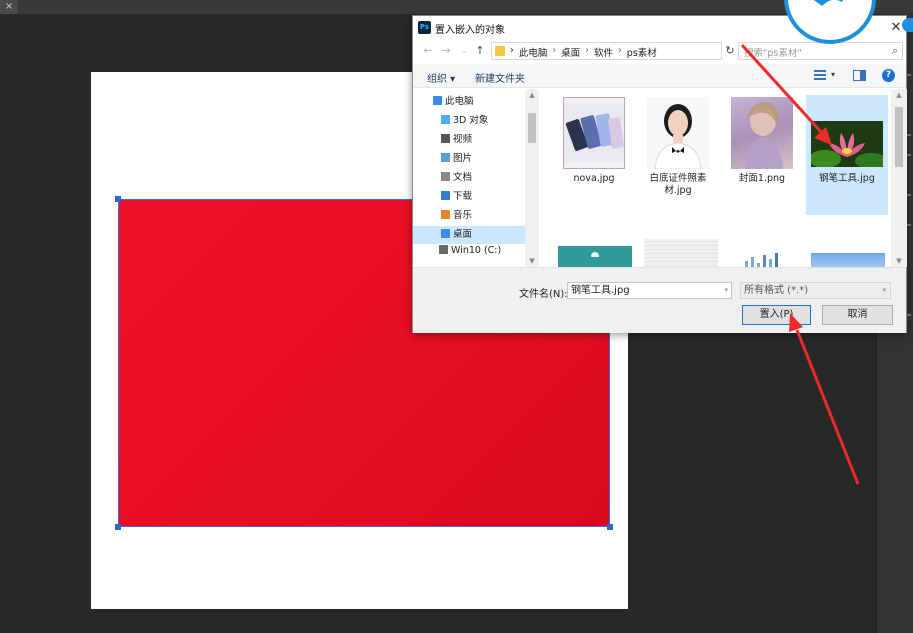 The width and height of the screenshot is (913, 633). Describe the element at coordinates (800, 264) in the screenshot. I see `annotation-arrows` at that location.